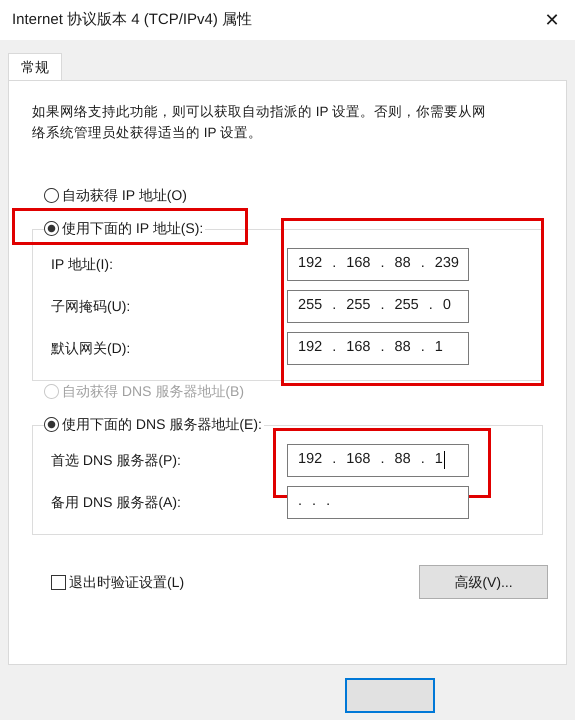 This screenshot has height=720, width=575. I want to click on checkbox-option: 退出时验证设置(L), so click(117, 582).